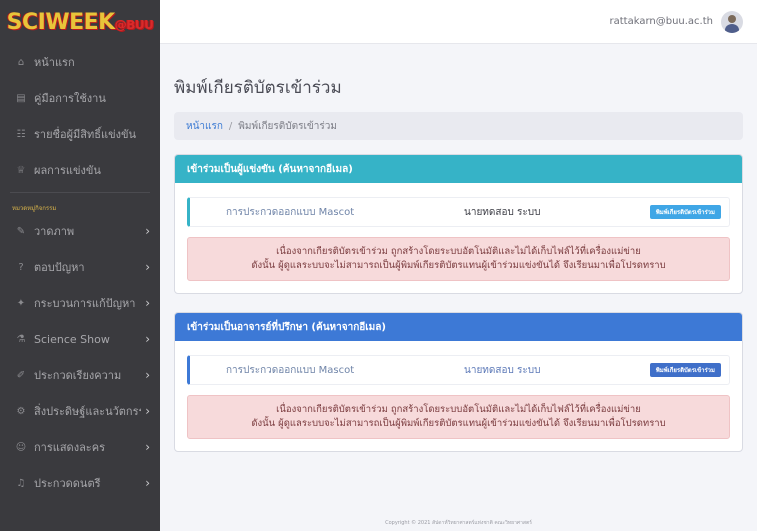 The height and width of the screenshot is (531, 757). I want to click on breadcrumb-home-link: หน้าแรก, so click(204, 126).